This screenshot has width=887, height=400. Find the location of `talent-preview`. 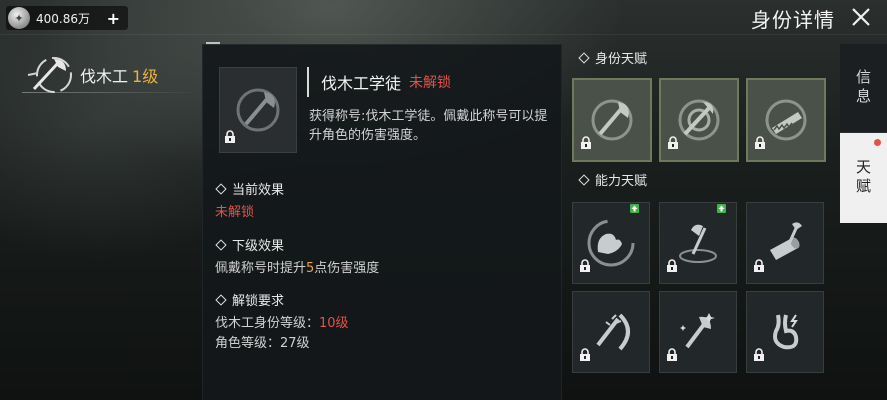

talent-preview is located at coordinates (258, 110).